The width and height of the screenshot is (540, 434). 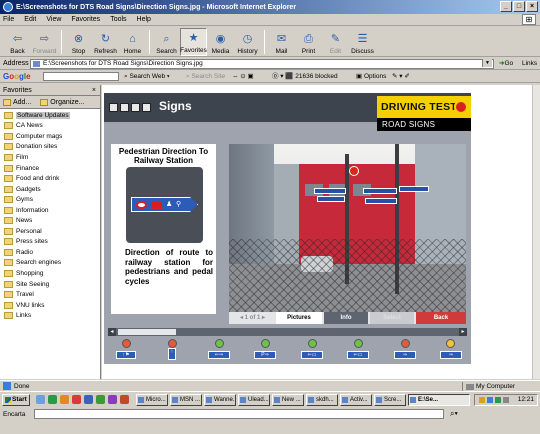 I want to click on scroll-thumb, so click(x=147, y=332).